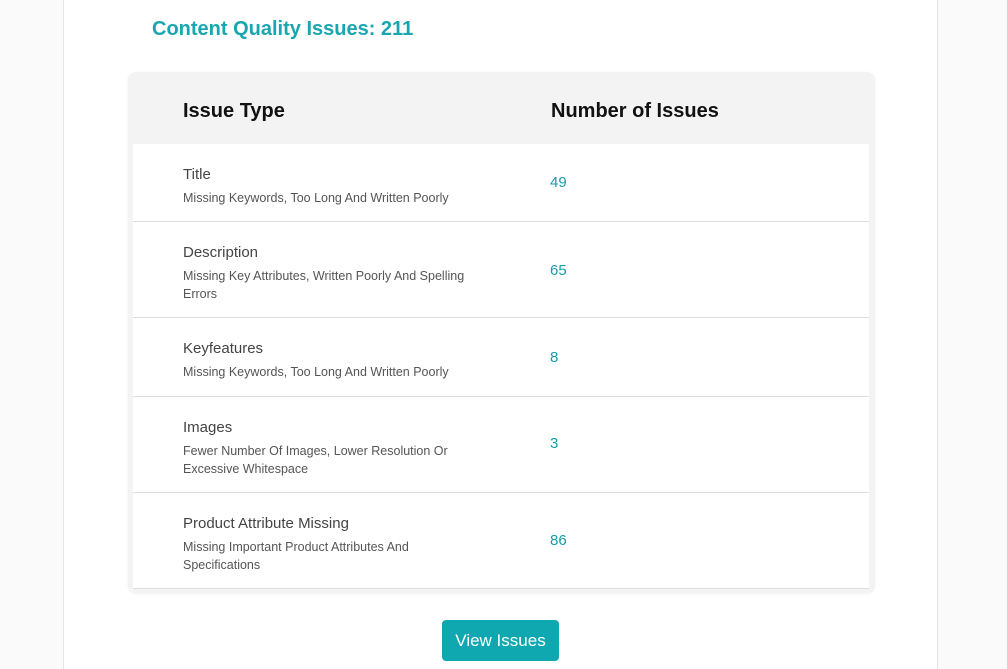 Image resolution: width=1007 pixels, height=669 pixels. What do you see at coordinates (223, 348) in the screenshot?
I see `issue-name: Keyfeatures` at bounding box center [223, 348].